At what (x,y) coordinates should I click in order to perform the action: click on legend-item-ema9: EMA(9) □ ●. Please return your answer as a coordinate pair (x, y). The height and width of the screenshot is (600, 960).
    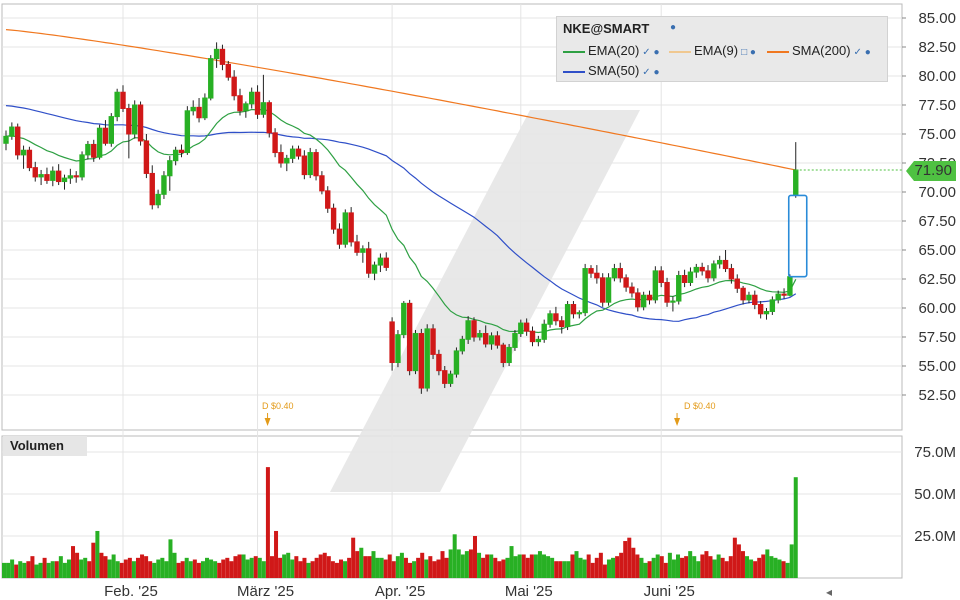
    Looking at the image, I should click on (712, 50).